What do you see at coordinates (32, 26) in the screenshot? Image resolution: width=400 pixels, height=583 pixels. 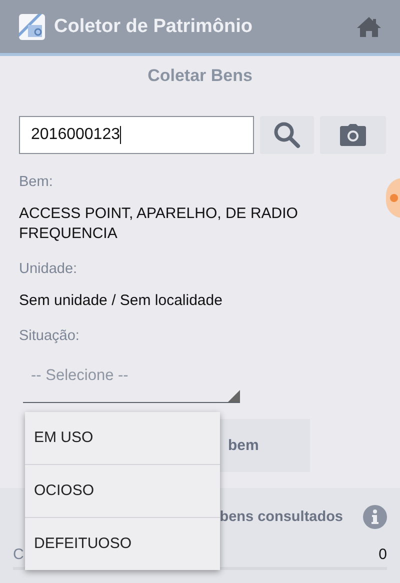 I see `app-logo-icon` at bounding box center [32, 26].